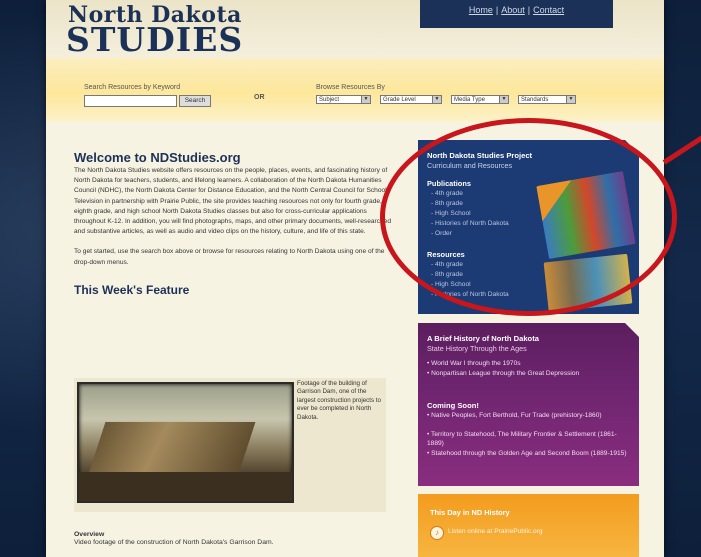 The height and width of the screenshot is (557, 701). What do you see at coordinates (399, 100) in the screenshot?
I see `grade-level-select-value: Grade Level` at bounding box center [399, 100].